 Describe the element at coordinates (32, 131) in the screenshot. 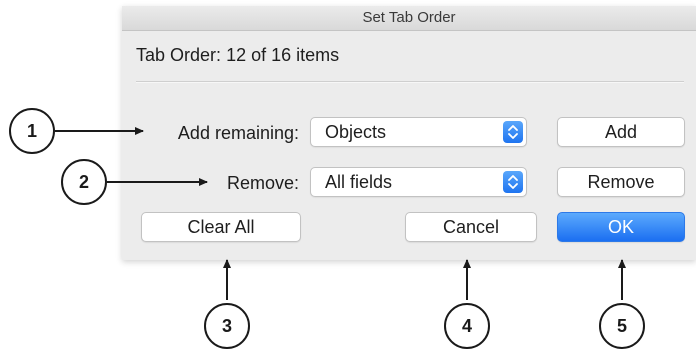

I see `callout-1: 1` at that location.